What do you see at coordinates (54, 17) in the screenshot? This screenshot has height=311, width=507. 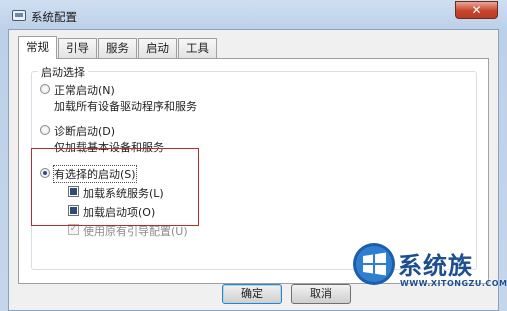 I see `window-title: 系统配置` at bounding box center [54, 17].